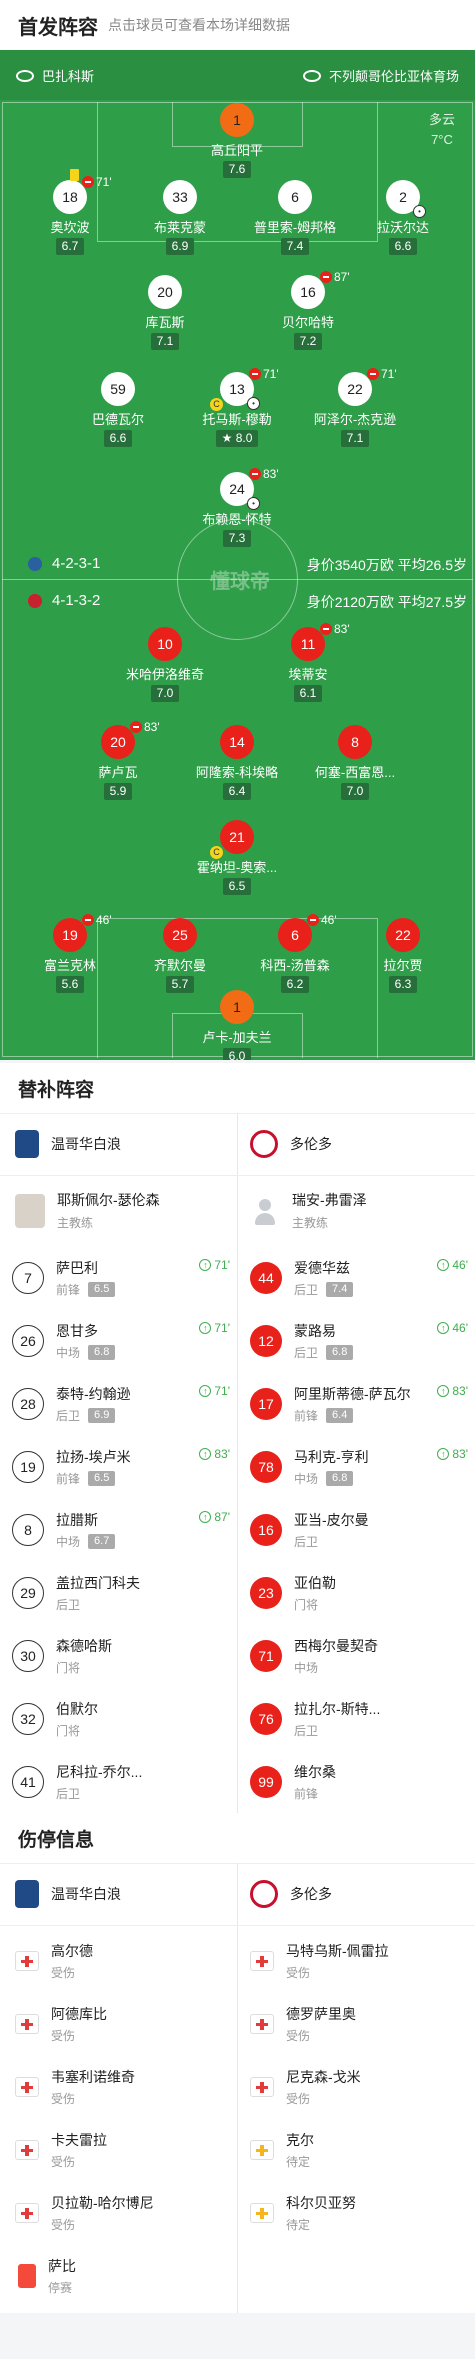 The image size is (475, 2359). What do you see at coordinates (118, 409) in the screenshot?
I see `home-player: 59 巴德瓦尔 6.6` at bounding box center [118, 409].